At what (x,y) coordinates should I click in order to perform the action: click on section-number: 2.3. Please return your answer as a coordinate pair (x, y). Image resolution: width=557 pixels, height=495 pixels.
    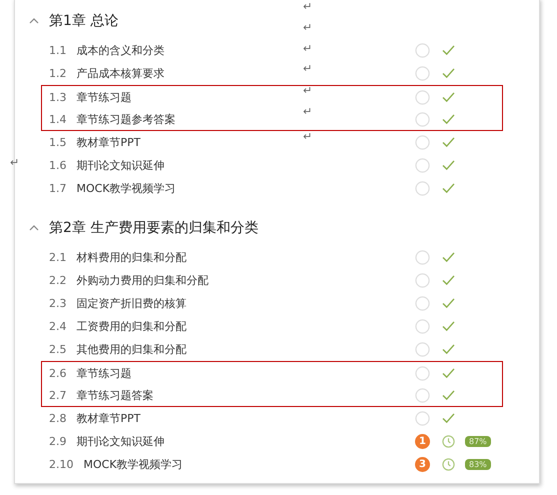
    Looking at the image, I should click on (57, 303).